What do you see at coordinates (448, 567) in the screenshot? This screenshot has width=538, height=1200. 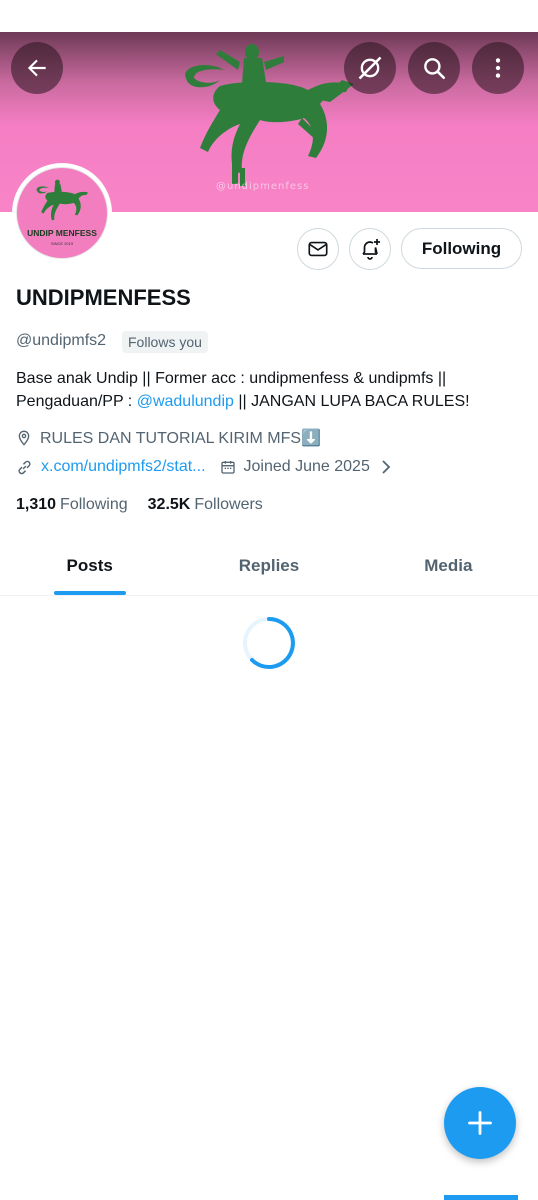 I see `tab-media: Media` at bounding box center [448, 567].